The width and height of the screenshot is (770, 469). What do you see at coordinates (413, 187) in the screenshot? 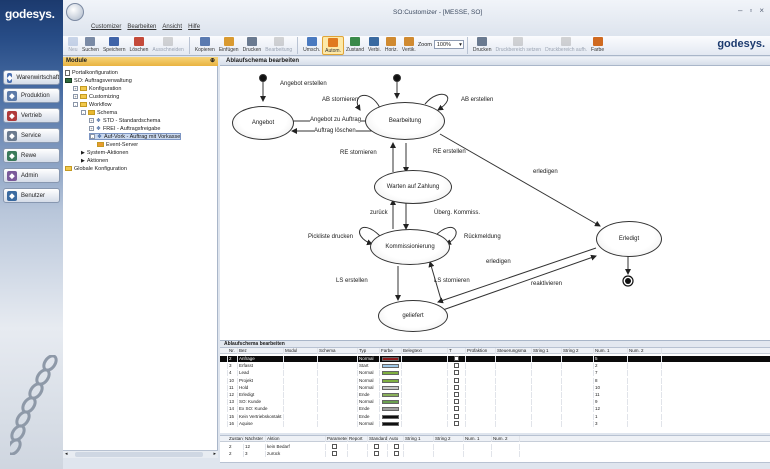
I see `node-warten-auf-zahlung: Warten auf Zahlung` at bounding box center [413, 187].